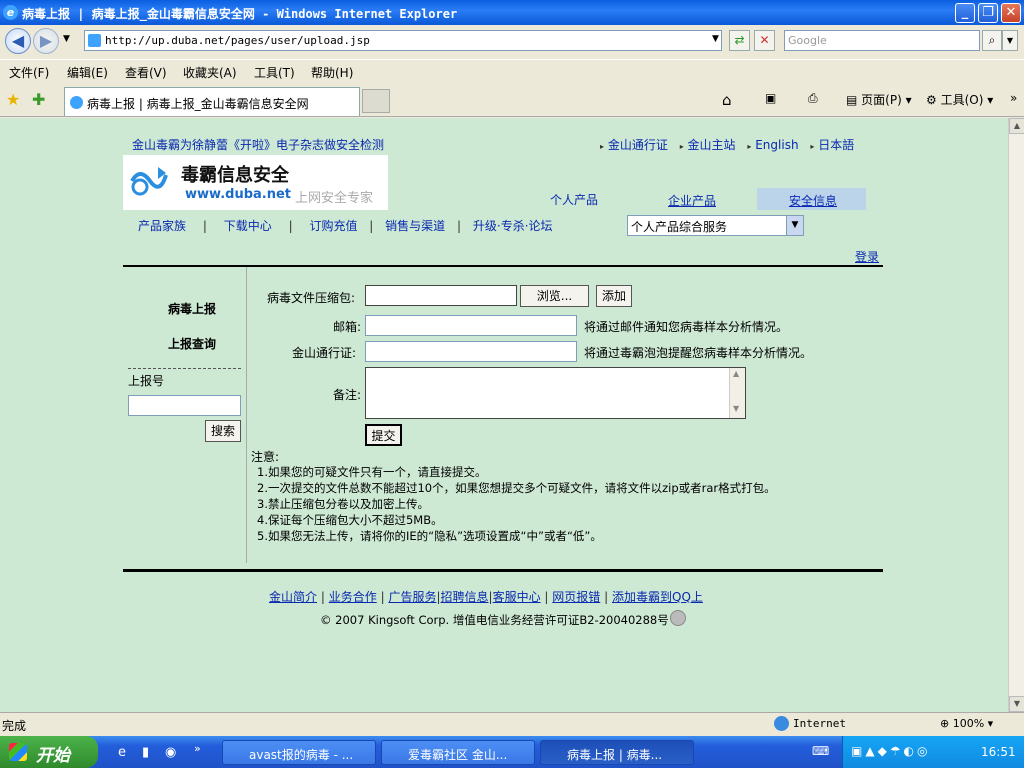 The width and height of the screenshot is (1024, 768). I want to click on sidebar-report: 病毒上报, so click(192, 308).